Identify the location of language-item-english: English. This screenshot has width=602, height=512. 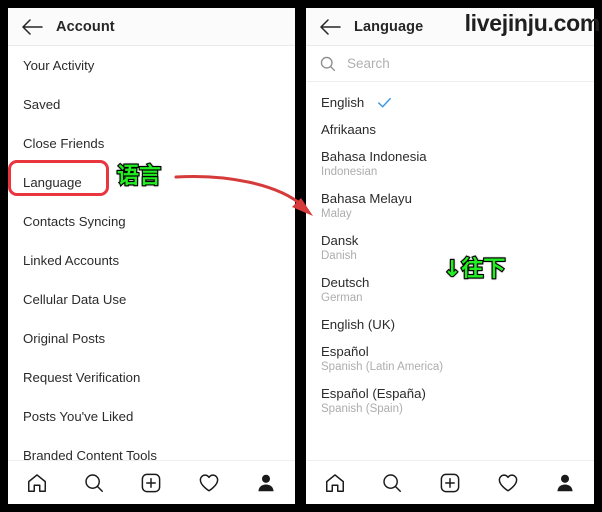
(450, 100).